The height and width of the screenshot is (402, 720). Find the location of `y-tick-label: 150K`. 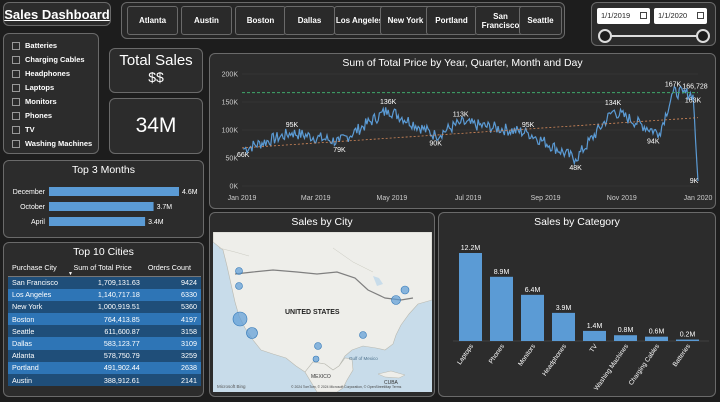

y-tick-label: 150K is located at coordinates (230, 103).